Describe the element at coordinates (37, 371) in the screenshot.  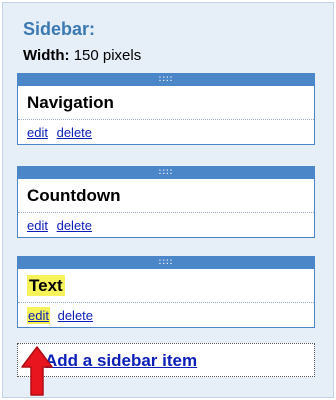
I see `red-arrow-up-icon` at that location.